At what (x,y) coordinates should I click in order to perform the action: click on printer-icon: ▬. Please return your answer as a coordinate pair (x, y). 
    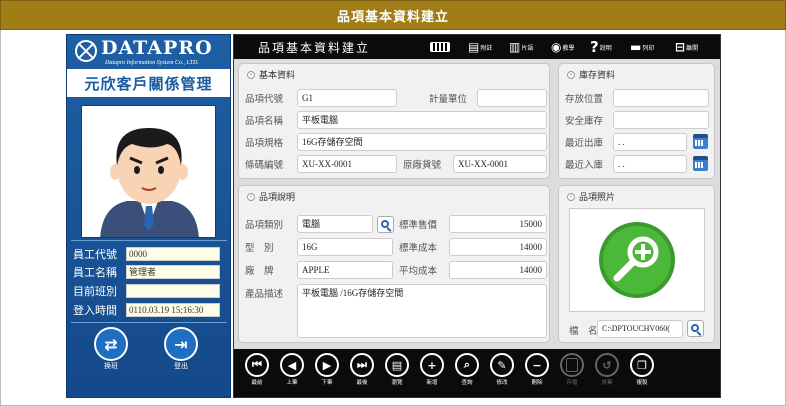
    Looking at the image, I should click on (636, 47).